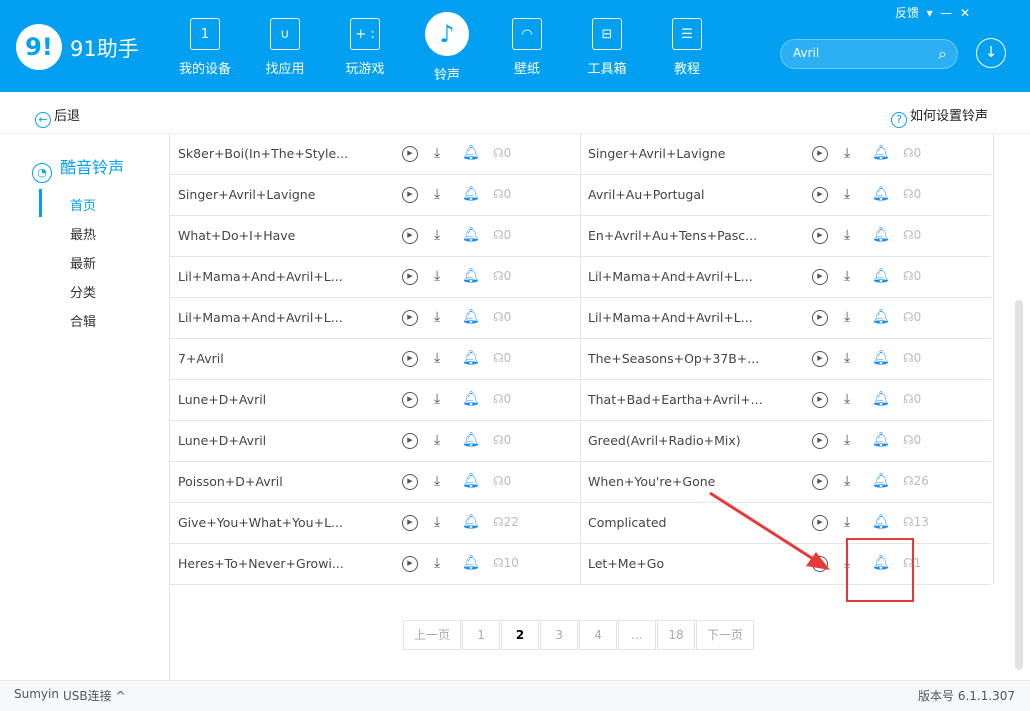 The image size is (1030, 711). What do you see at coordinates (769, 530) in the screenshot?
I see `annotation-arrow` at bounding box center [769, 530].